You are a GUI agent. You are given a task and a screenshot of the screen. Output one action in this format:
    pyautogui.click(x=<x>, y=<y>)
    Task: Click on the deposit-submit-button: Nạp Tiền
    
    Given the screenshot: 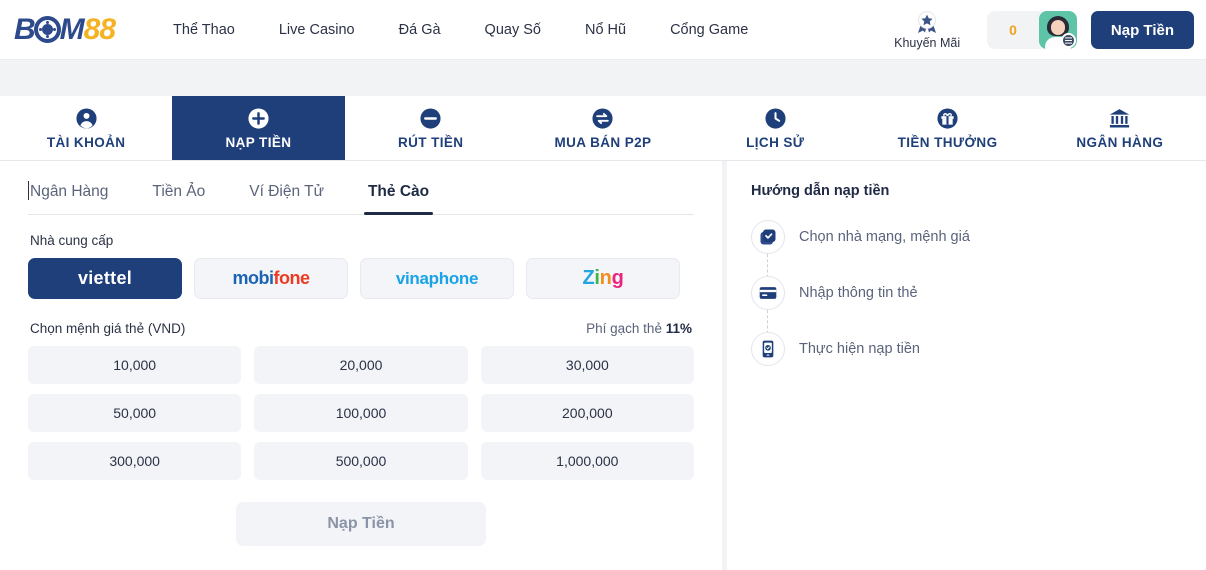 What is the action you would take?
    pyautogui.click(x=361, y=524)
    